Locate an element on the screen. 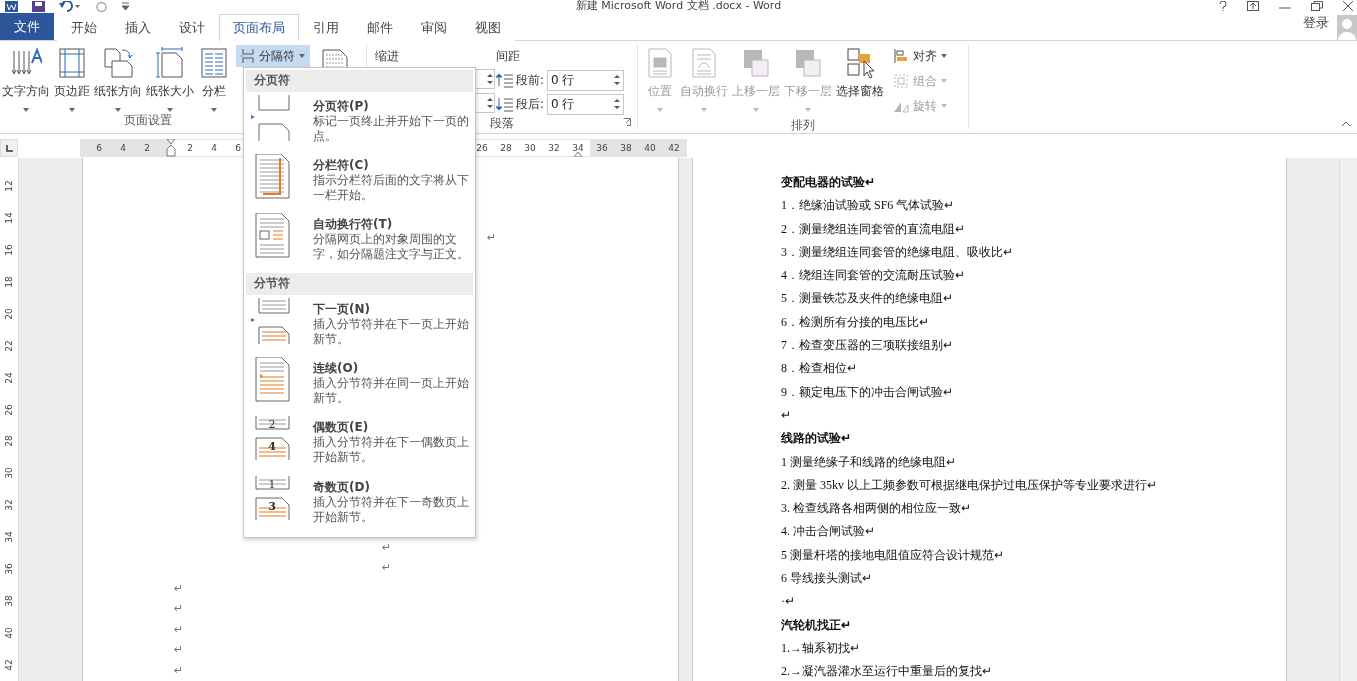  ribbon-button: 选择窗格 is located at coordinates (860, 72).